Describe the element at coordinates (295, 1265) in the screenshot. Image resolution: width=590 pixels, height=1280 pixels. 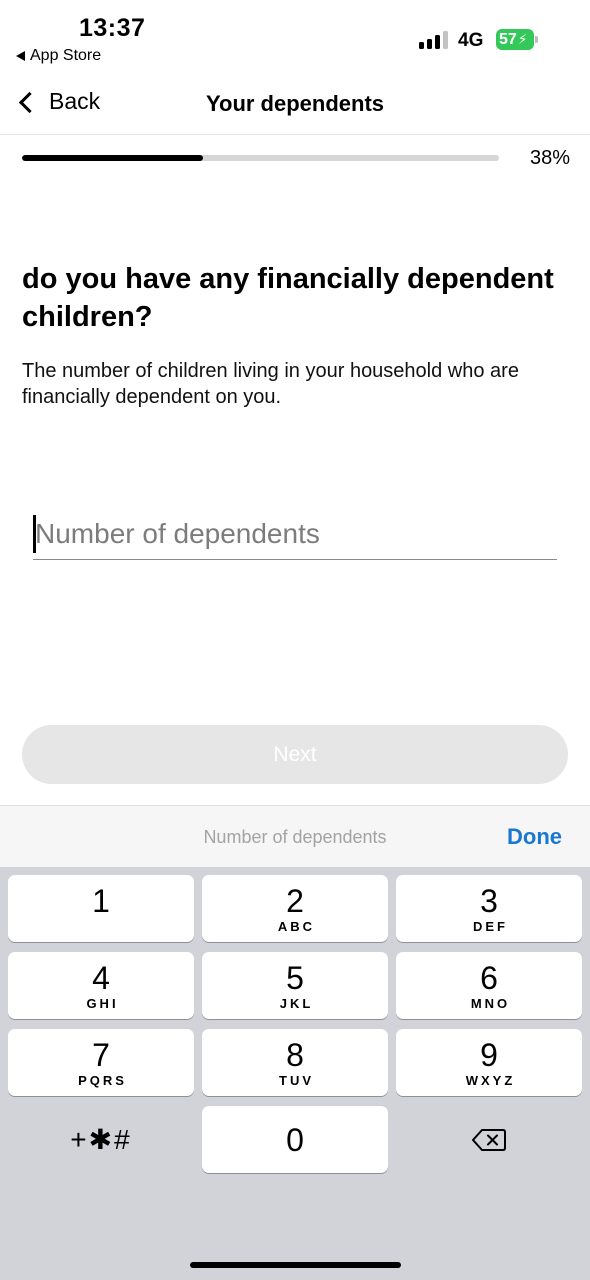
I see `home-indicator` at that location.